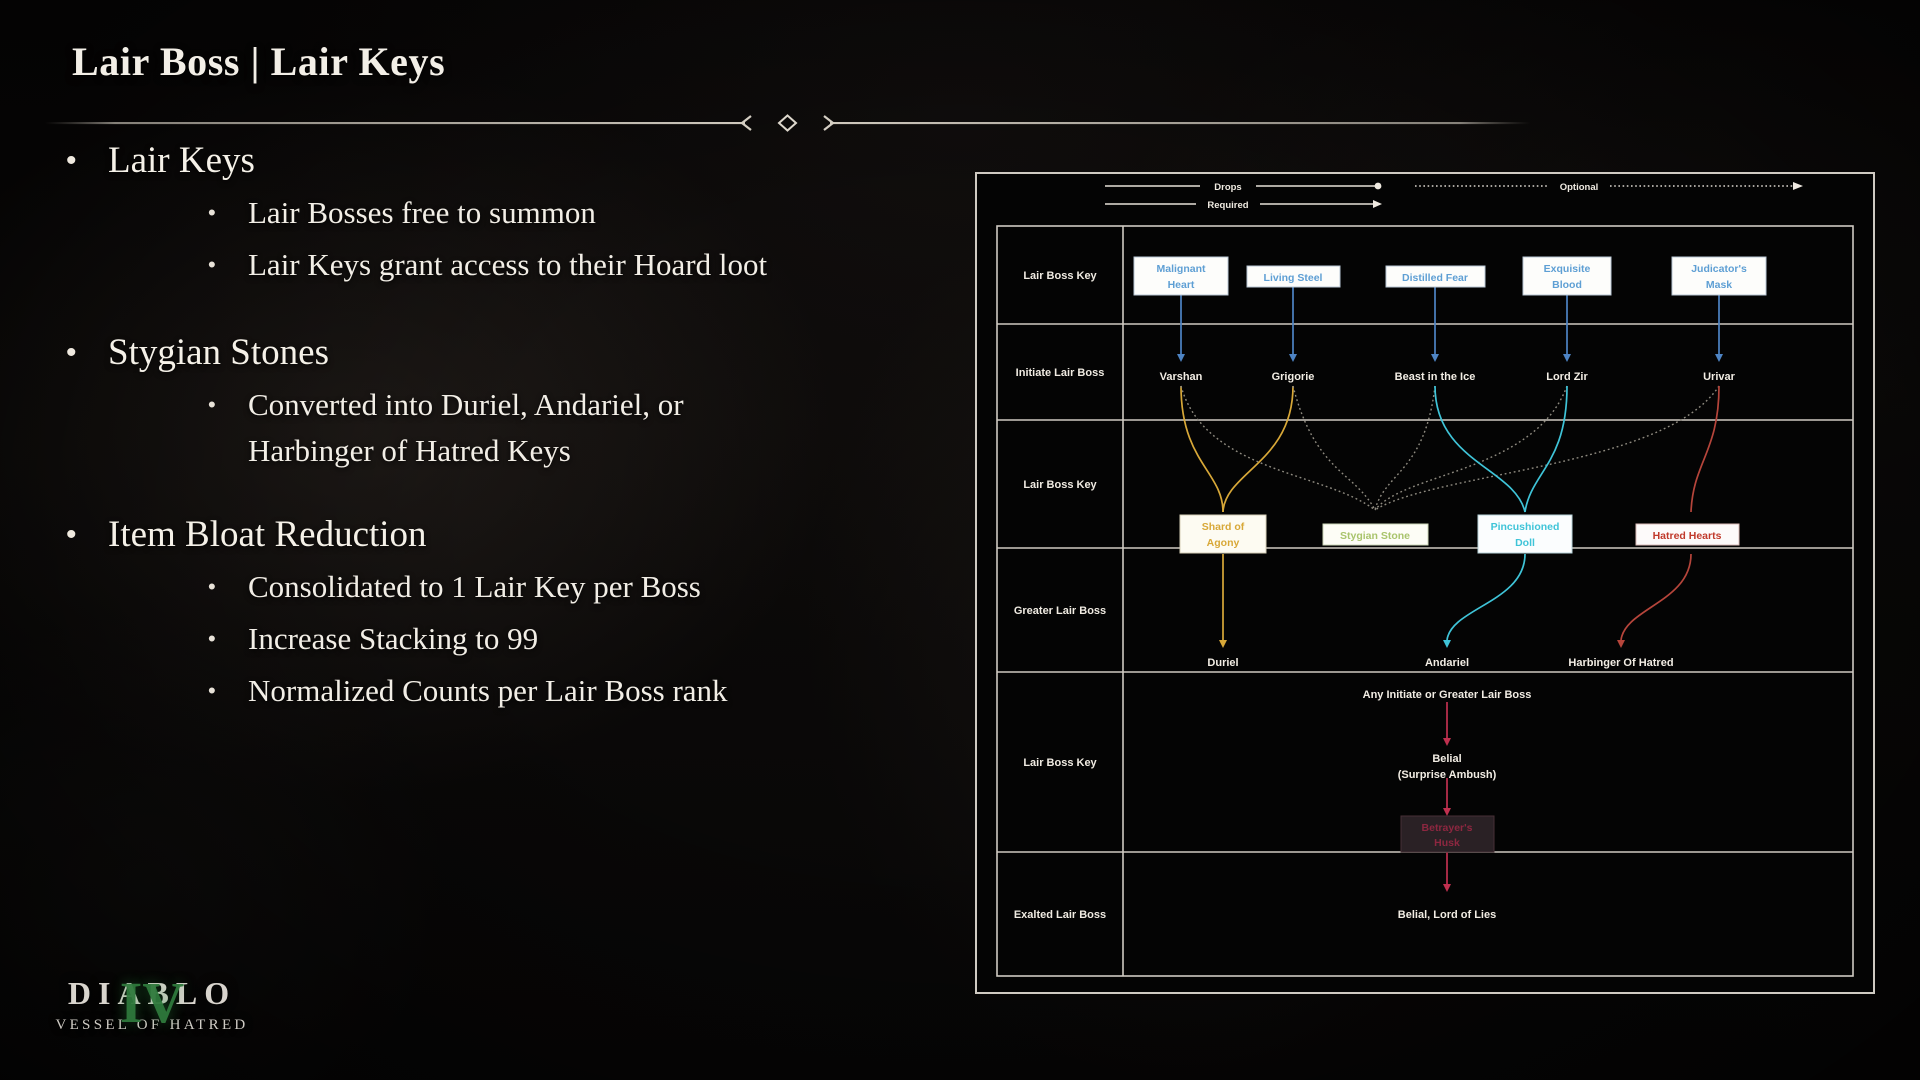 The image size is (1920, 1080). What do you see at coordinates (1525, 527) in the screenshot?
I see `svg-text: Pincushioned` at bounding box center [1525, 527].